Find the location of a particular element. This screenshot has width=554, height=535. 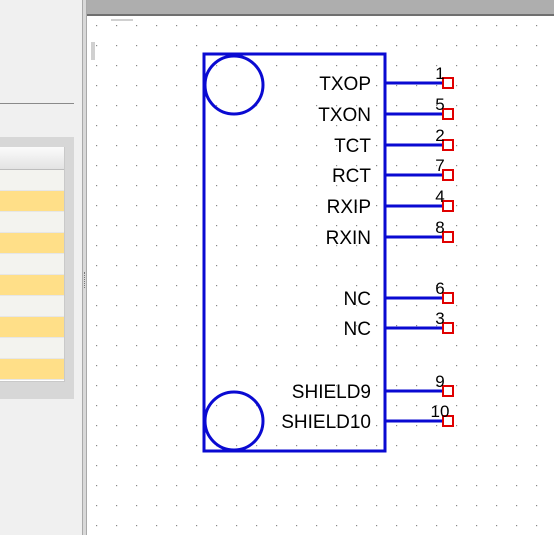

pin-name-label: TXOP is located at coordinates (345, 84).